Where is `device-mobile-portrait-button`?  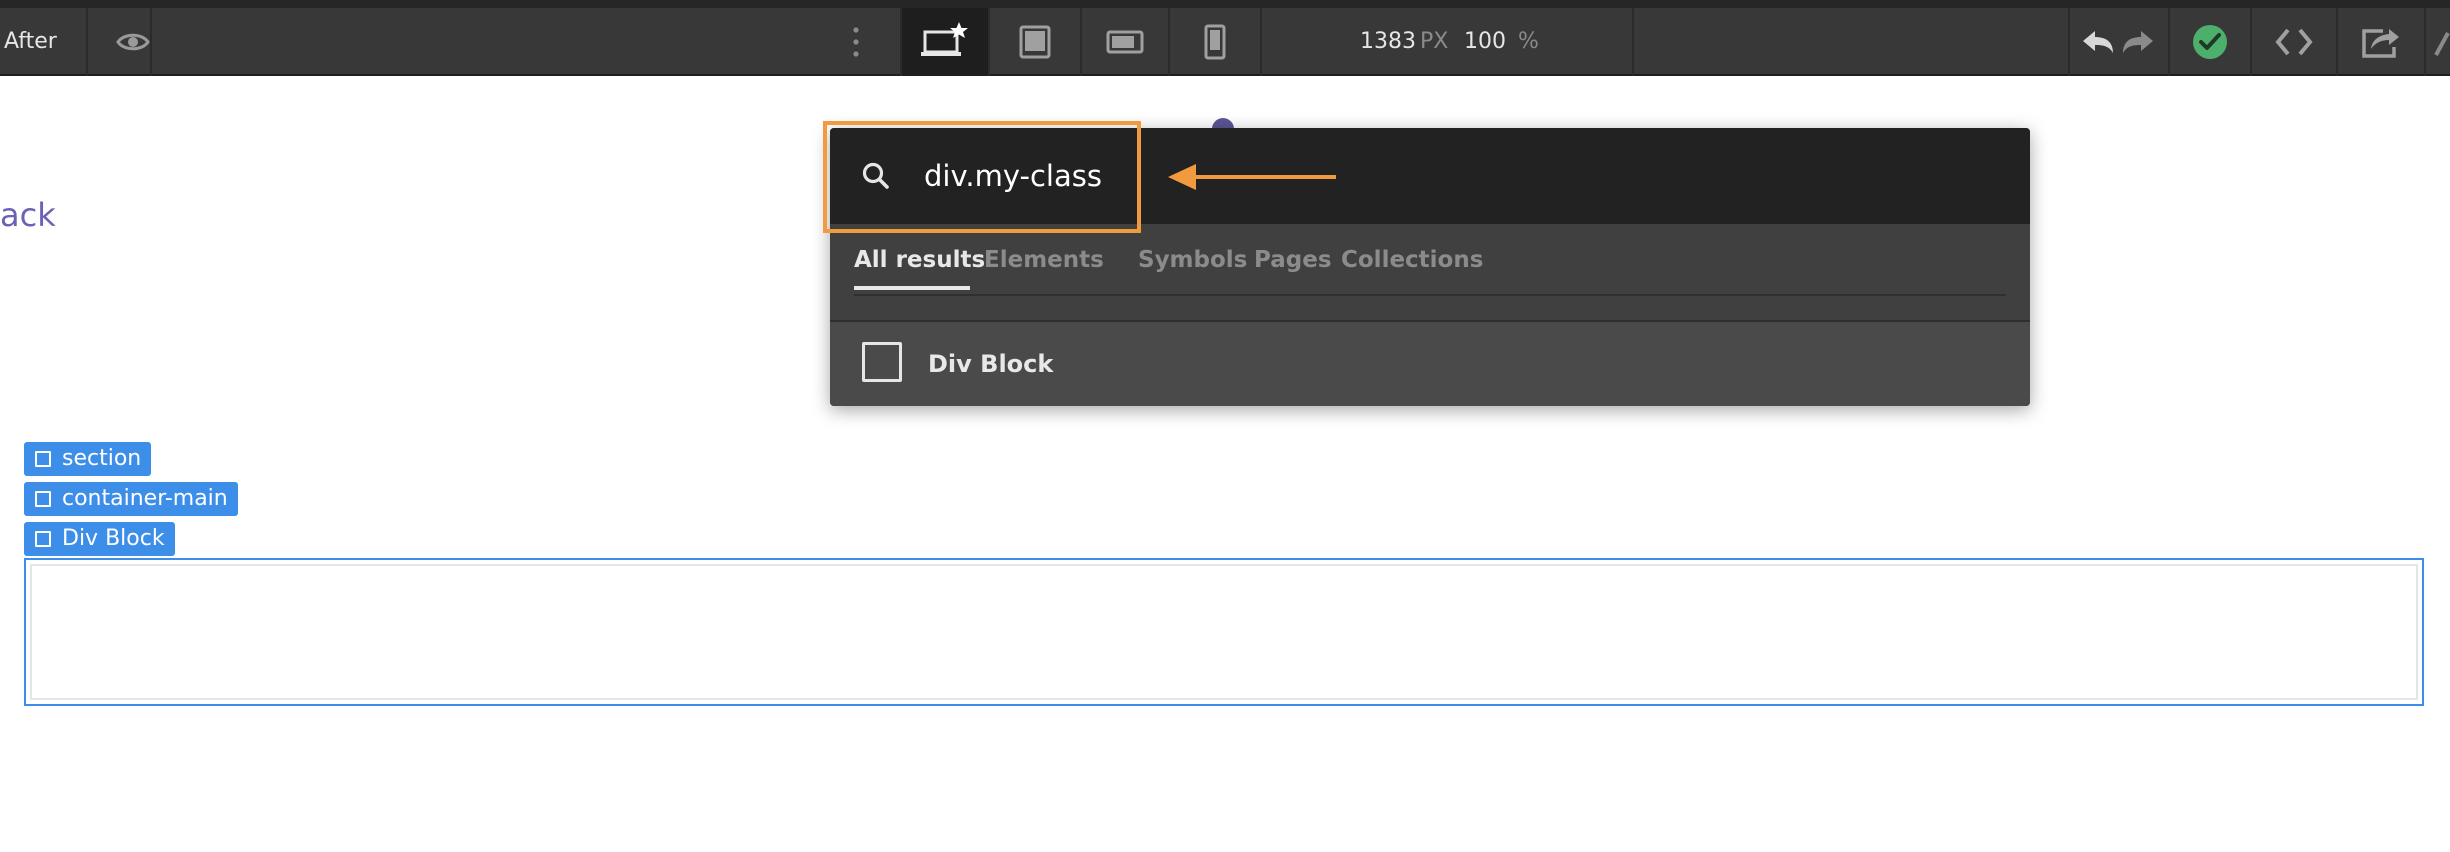 device-mobile-portrait-button is located at coordinates (1215, 42).